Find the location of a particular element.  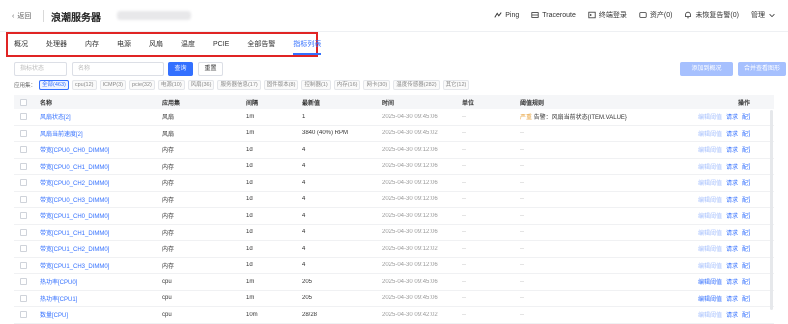

category-chip: 温度传感器(282) is located at coordinates (416, 85).